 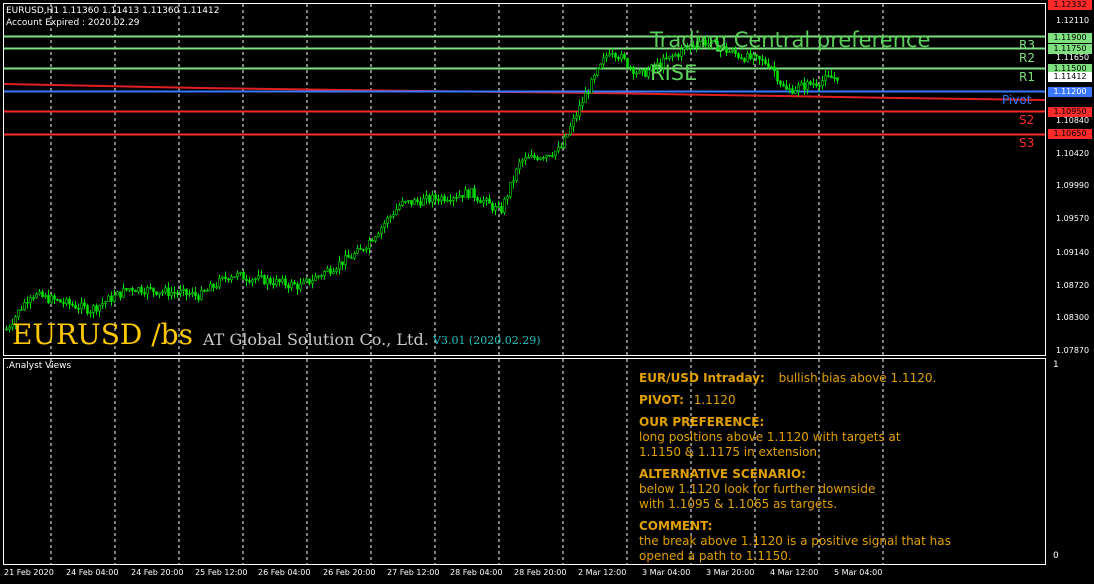 I want to click on brand-version: V3.01 (2020.02.29), so click(x=487, y=340).